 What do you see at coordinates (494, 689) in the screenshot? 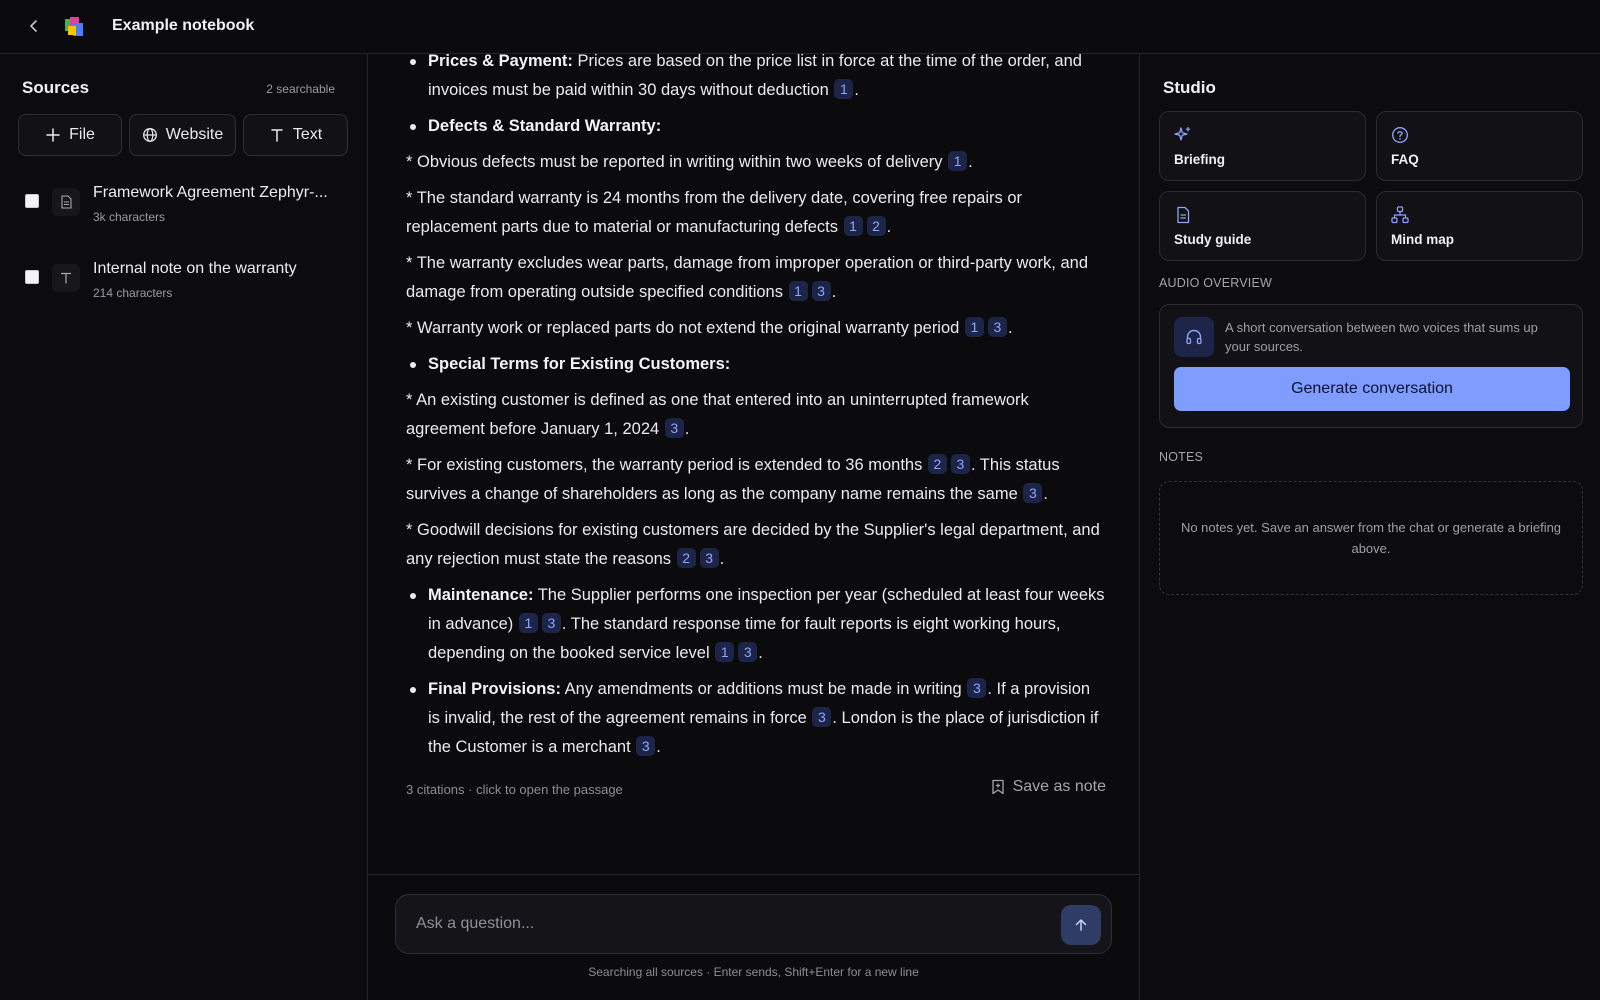
I see `item-heading: Final Provisions:` at bounding box center [494, 689].